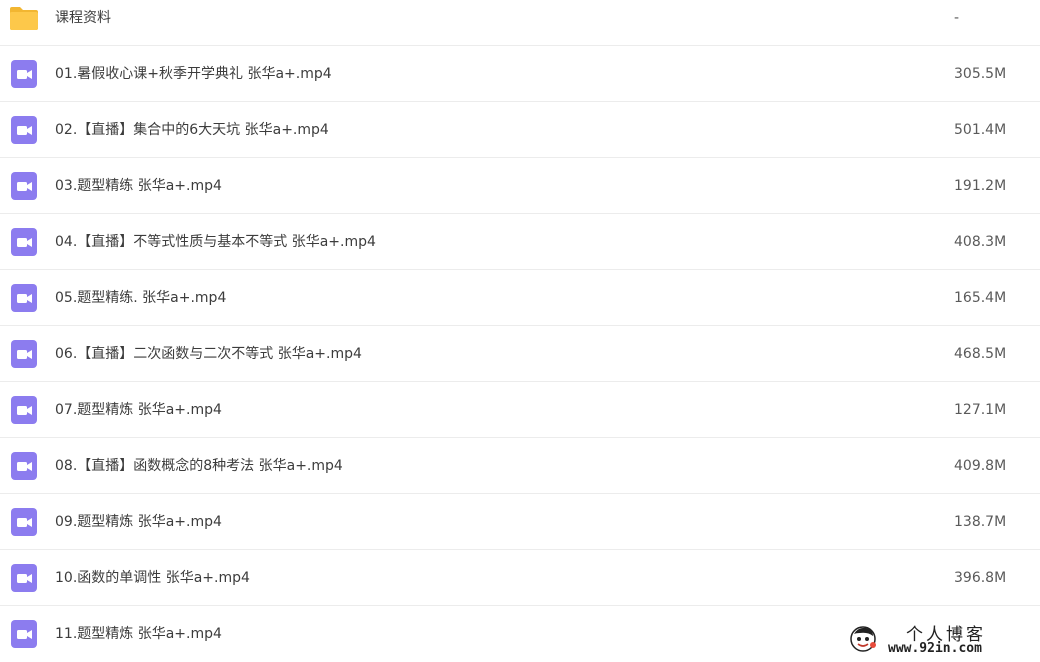 Image resolution: width=1040 pixels, height=662 pixels. I want to click on list-item-video: 05.题型精练. 张华a+.mp4 165.4M, so click(520, 298).